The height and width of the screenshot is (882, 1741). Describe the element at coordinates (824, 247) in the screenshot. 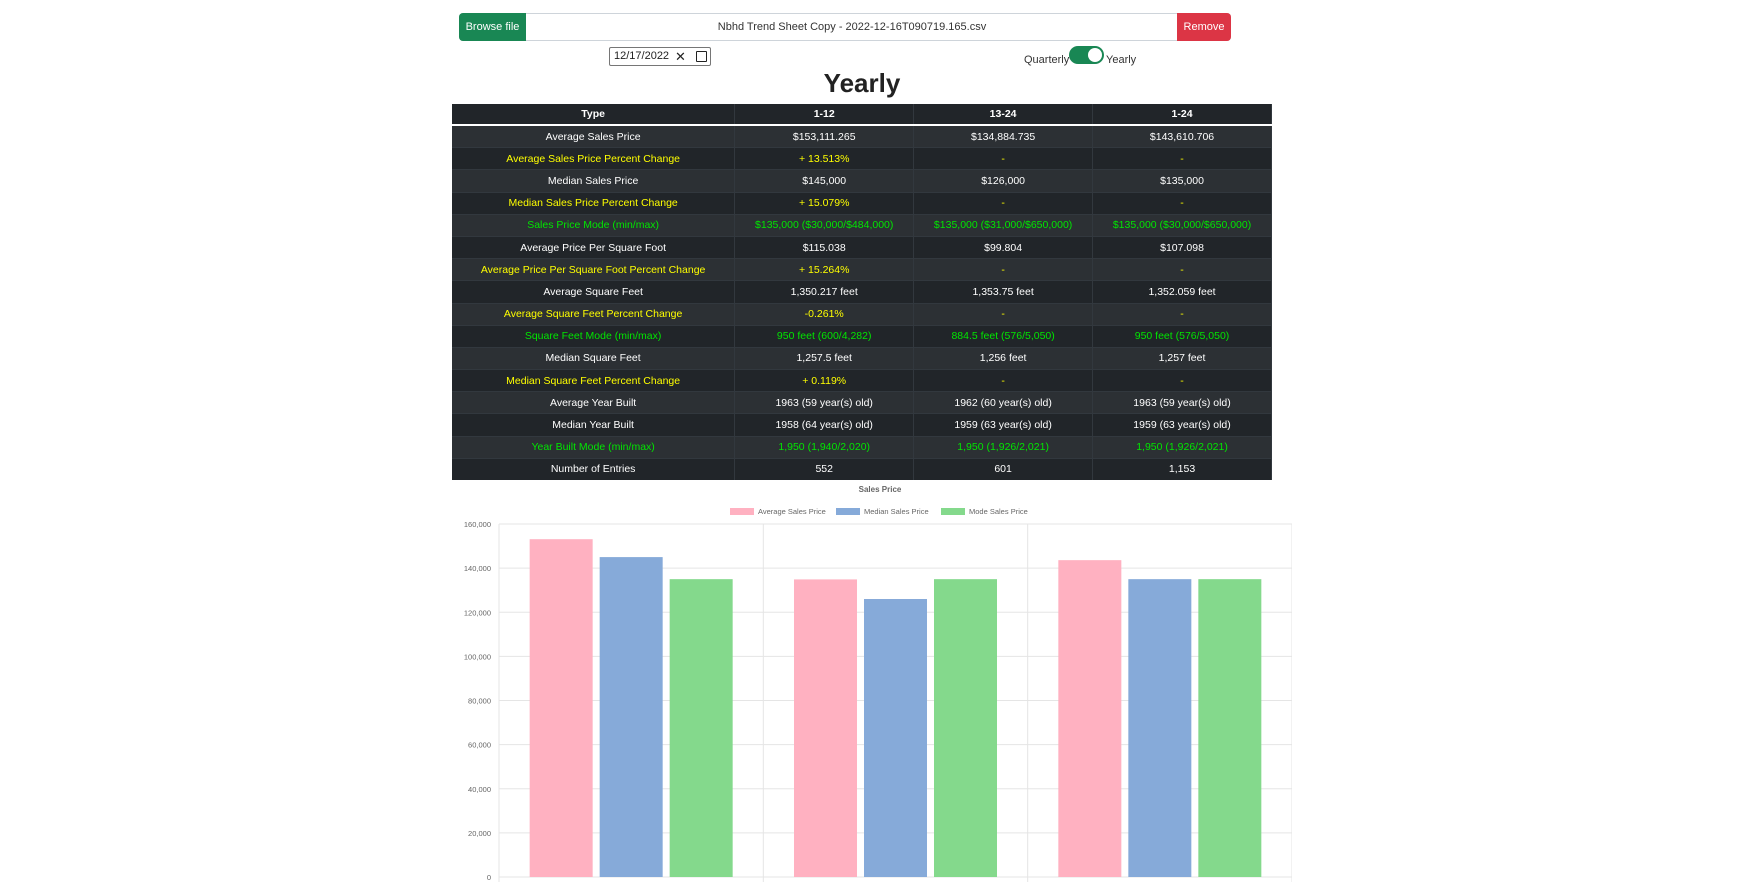

I see `value-cell: $115.038` at that location.